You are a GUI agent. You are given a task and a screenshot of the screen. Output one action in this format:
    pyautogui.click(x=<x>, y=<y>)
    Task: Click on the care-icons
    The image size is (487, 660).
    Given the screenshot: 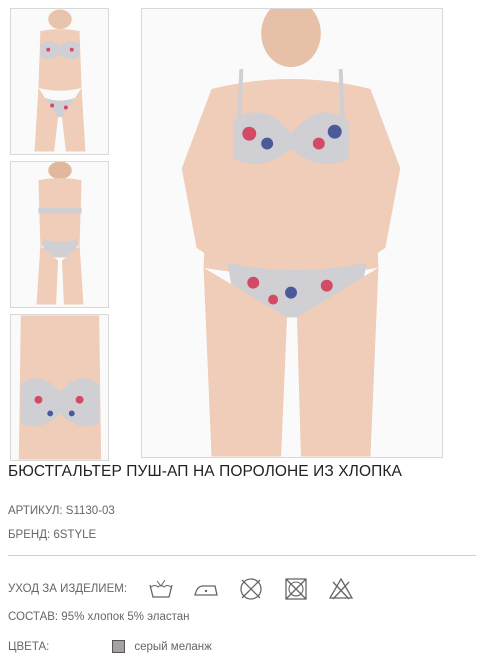 What is the action you would take?
    pyautogui.click(x=259, y=589)
    